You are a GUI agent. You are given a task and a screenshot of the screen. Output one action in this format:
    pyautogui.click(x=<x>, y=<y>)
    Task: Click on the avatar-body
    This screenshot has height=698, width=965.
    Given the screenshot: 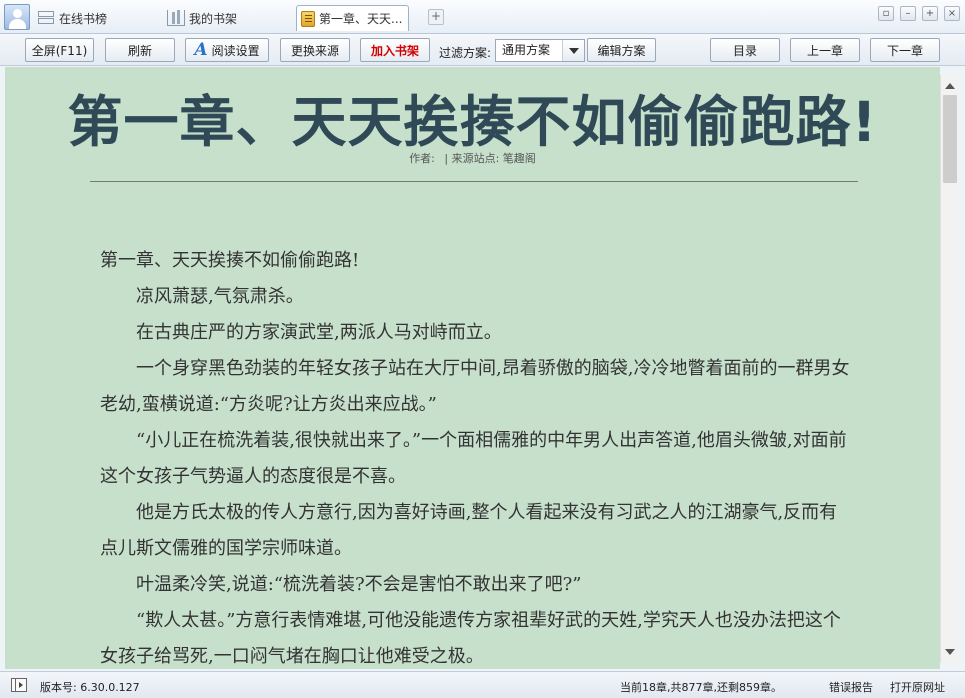 What is the action you would take?
    pyautogui.click(x=17, y=24)
    